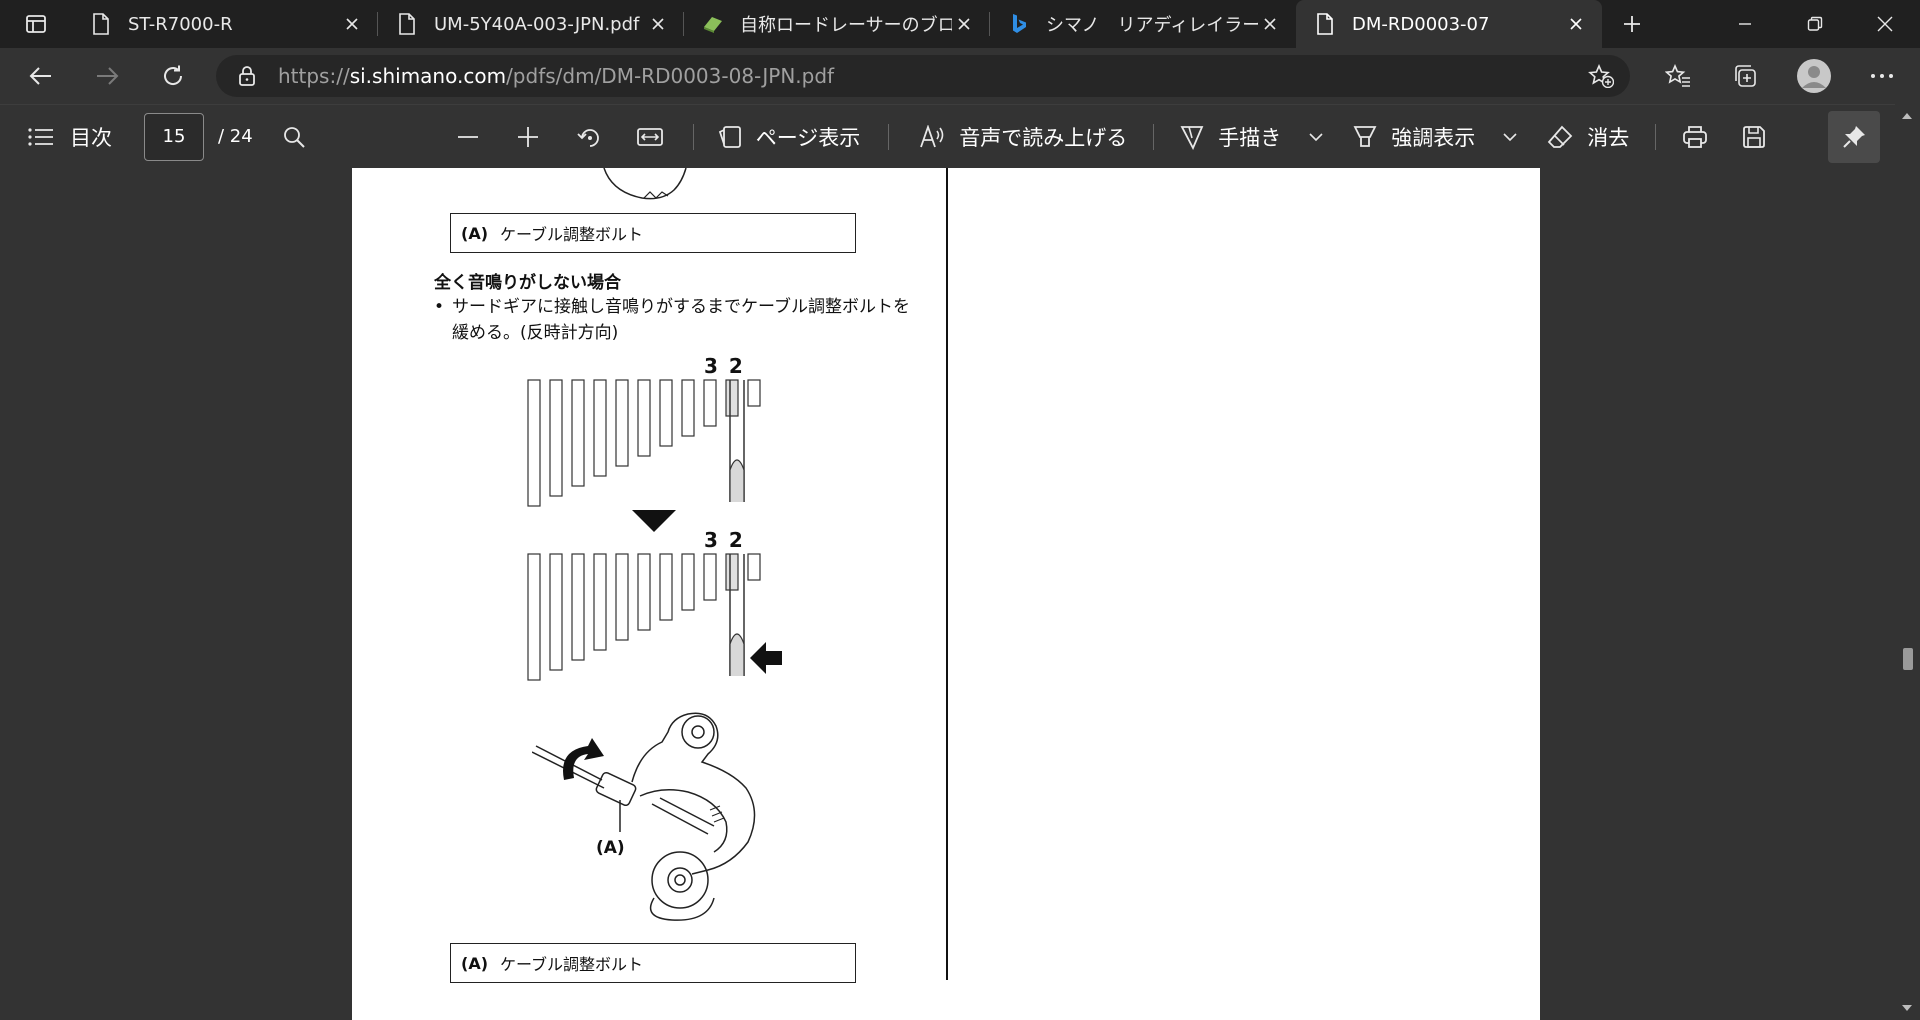 The height and width of the screenshot is (1020, 1920). Describe the element at coordinates (1588, 137) in the screenshot. I see `erase-button: 消去` at that location.